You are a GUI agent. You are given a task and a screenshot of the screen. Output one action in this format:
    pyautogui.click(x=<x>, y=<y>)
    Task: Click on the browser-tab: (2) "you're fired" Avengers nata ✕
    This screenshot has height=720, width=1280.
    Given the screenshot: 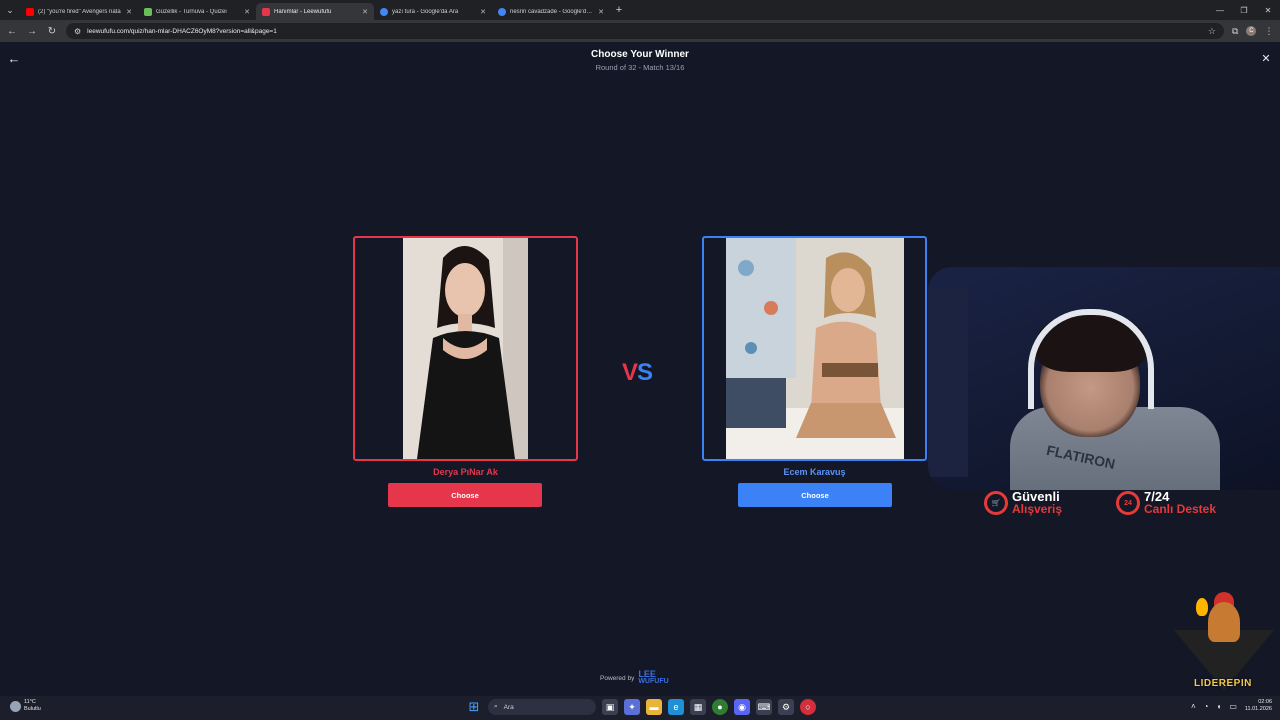 What is the action you would take?
    pyautogui.click(x=79, y=11)
    